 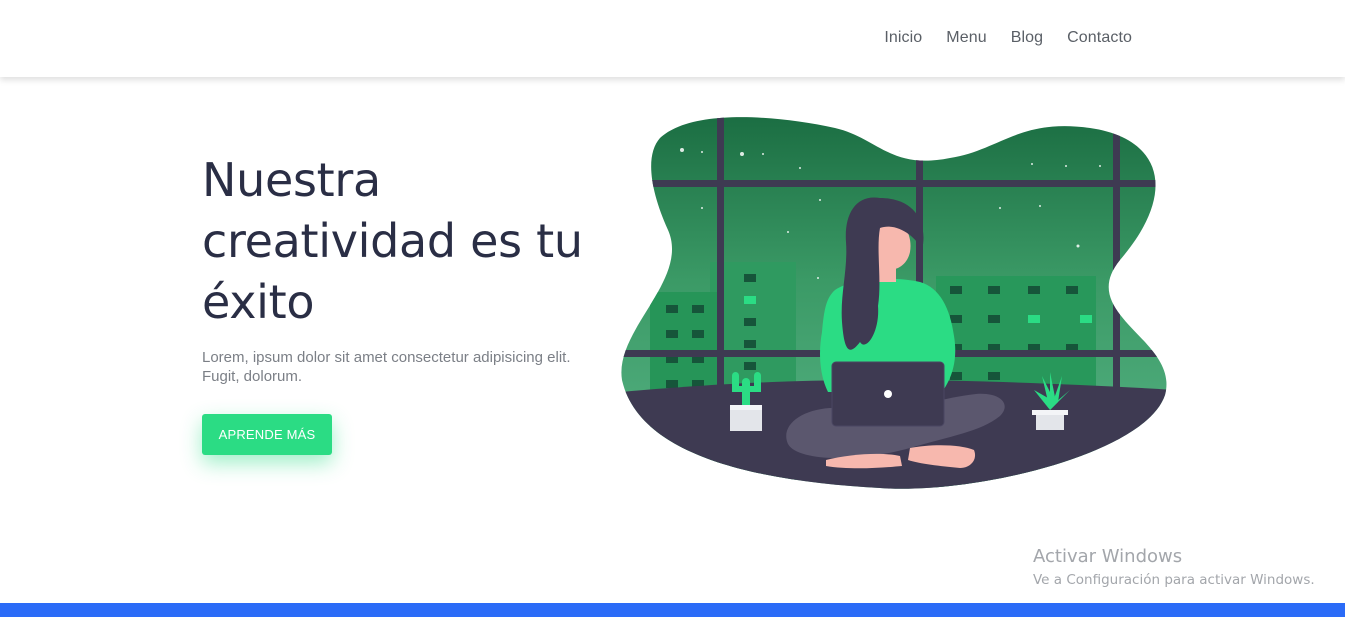 What do you see at coordinates (1174, 580) in the screenshot?
I see `windows-activation-subtitle: Ve a Configuración para activar Windows.` at bounding box center [1174, 580].